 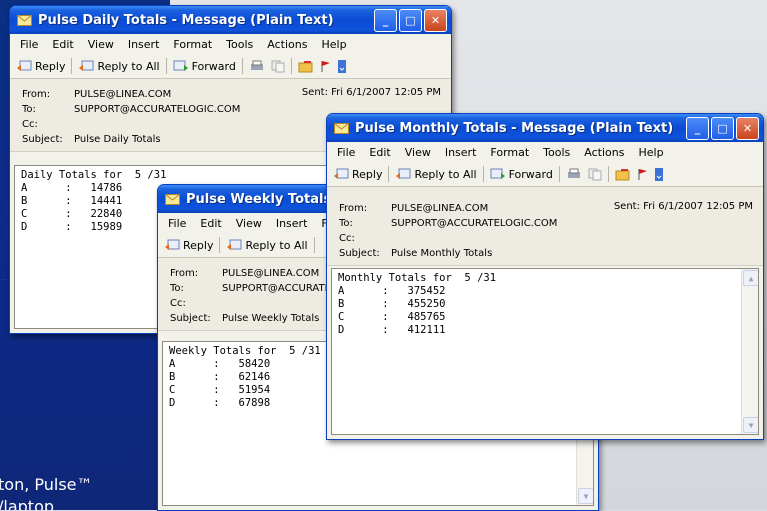 I want to click on monthly-to: SUPPORT@ACCURATELOGIC.COM, so click(x=474, y=223).